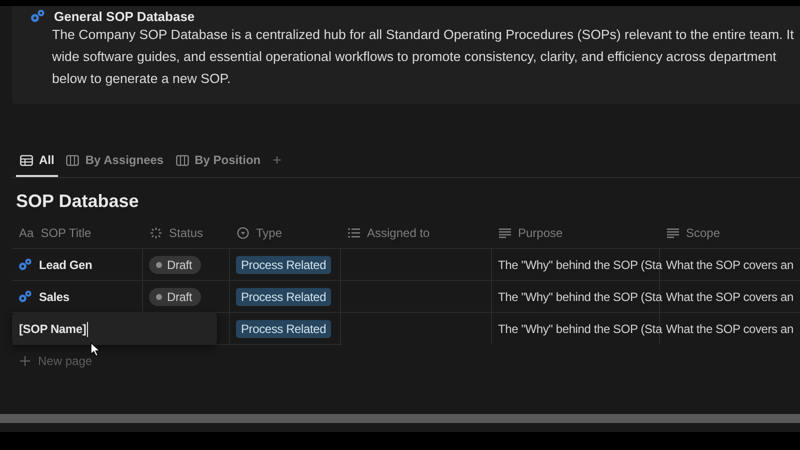  I want to click on status-icon, so click(156, 233).